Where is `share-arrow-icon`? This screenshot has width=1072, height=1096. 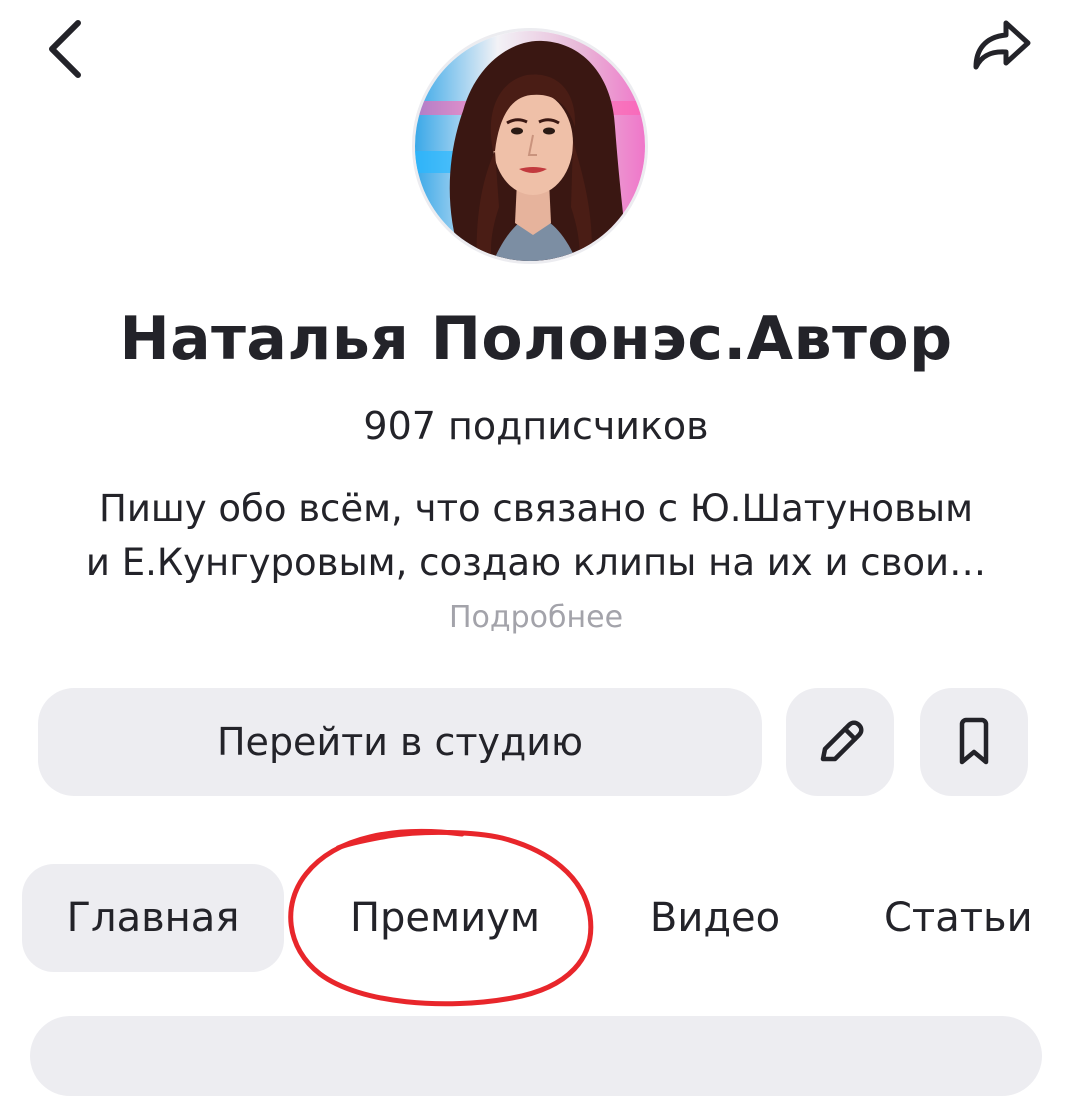 share-arrow-icon is located at coordinates (1002, 45).